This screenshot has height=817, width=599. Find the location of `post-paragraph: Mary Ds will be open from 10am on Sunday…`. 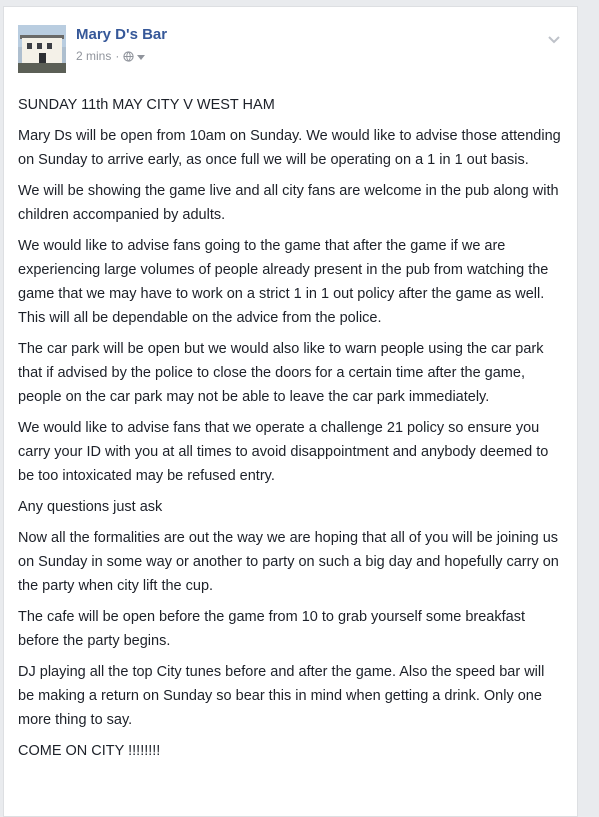

post-paragraph: Mary Ds will be open from 10am on Sunday… is located at coordinates (289, 148).